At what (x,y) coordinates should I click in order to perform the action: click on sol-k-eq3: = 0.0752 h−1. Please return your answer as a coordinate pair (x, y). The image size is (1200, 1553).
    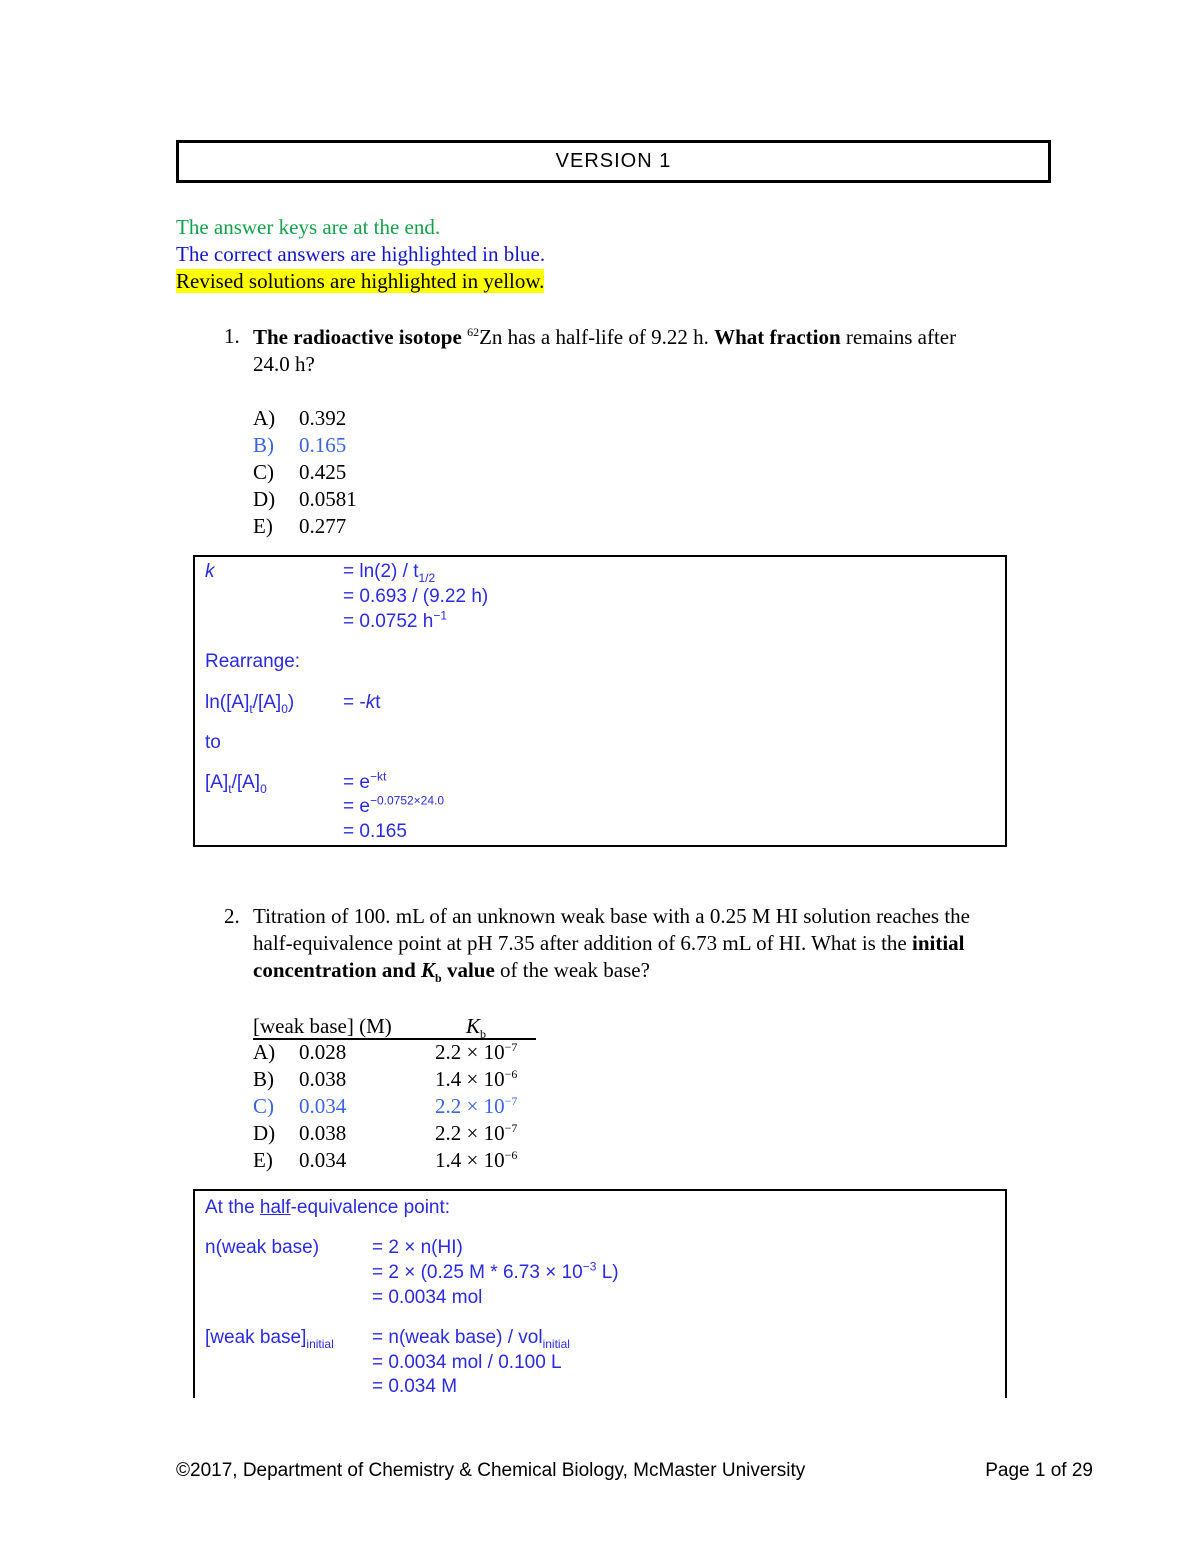
    Looking at the image, I should click on (395, 620).